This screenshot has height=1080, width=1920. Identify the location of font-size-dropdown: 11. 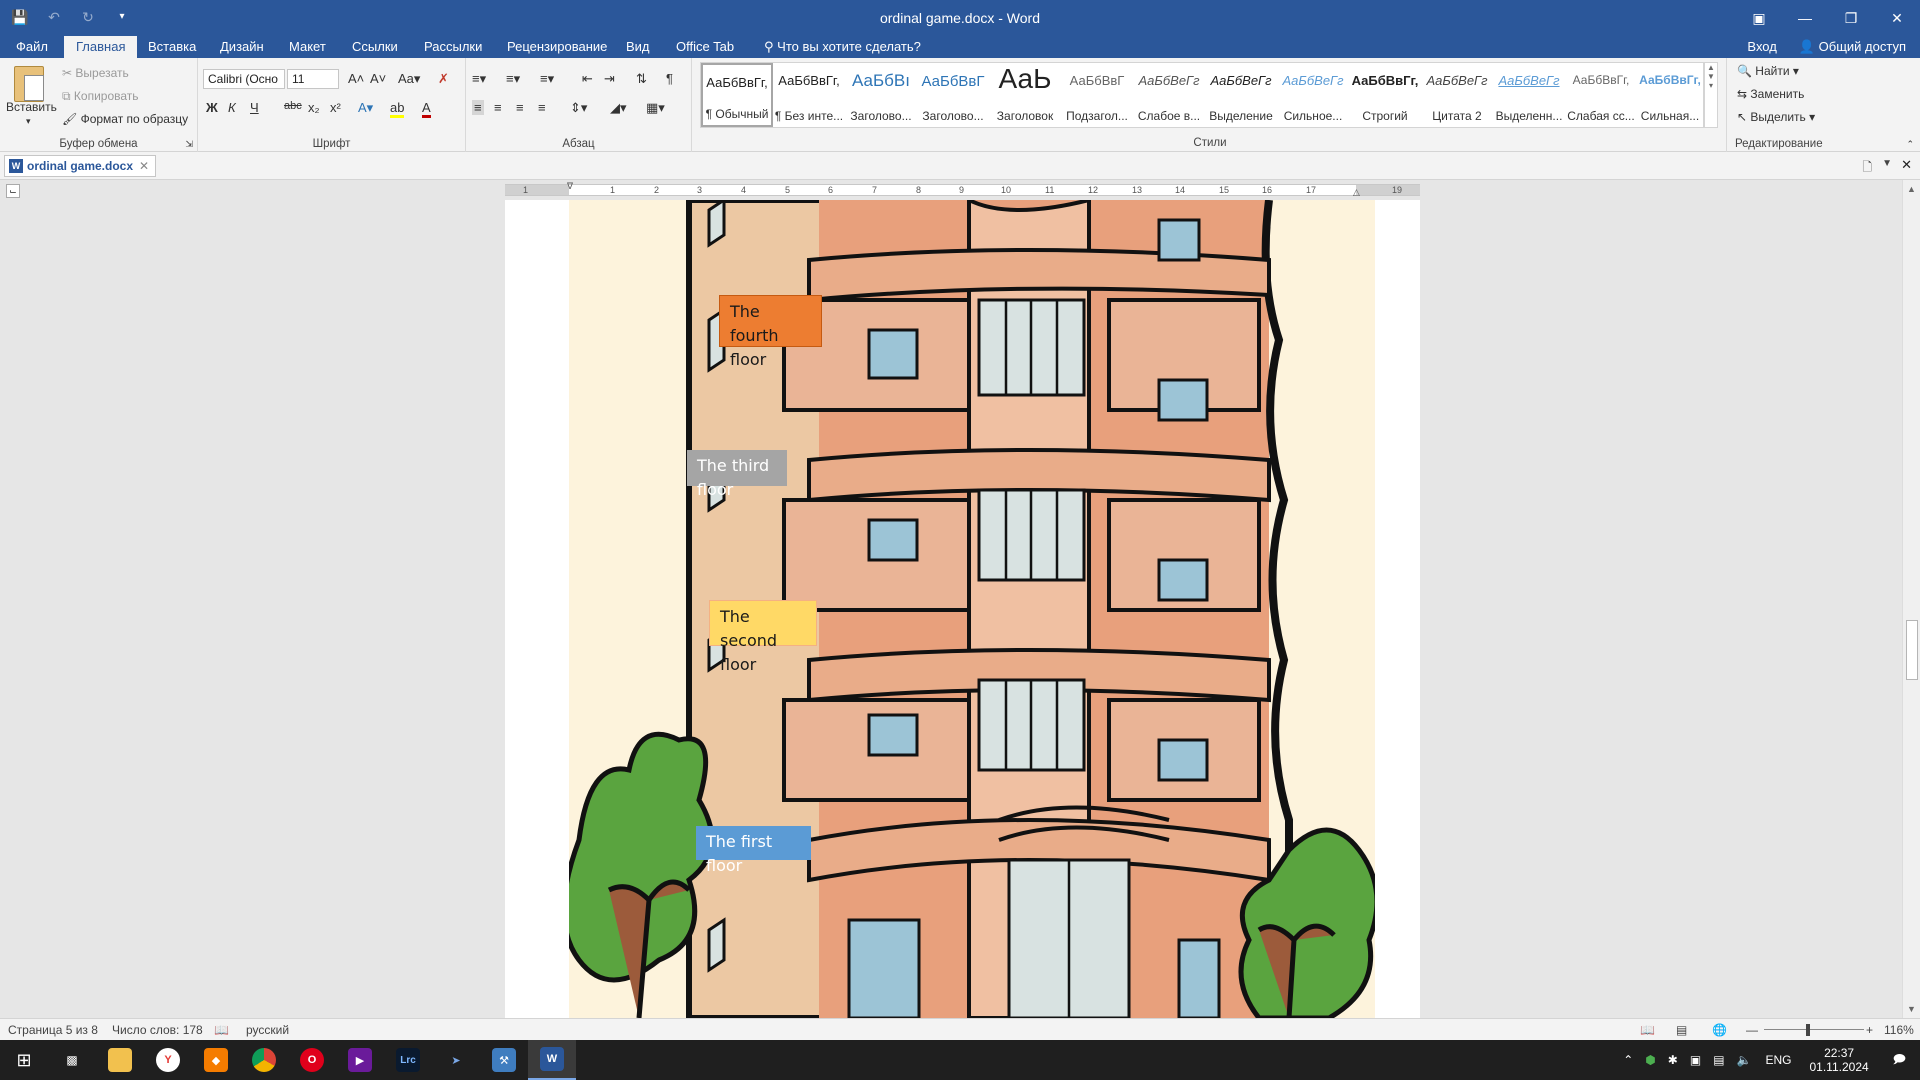
(313, 79).